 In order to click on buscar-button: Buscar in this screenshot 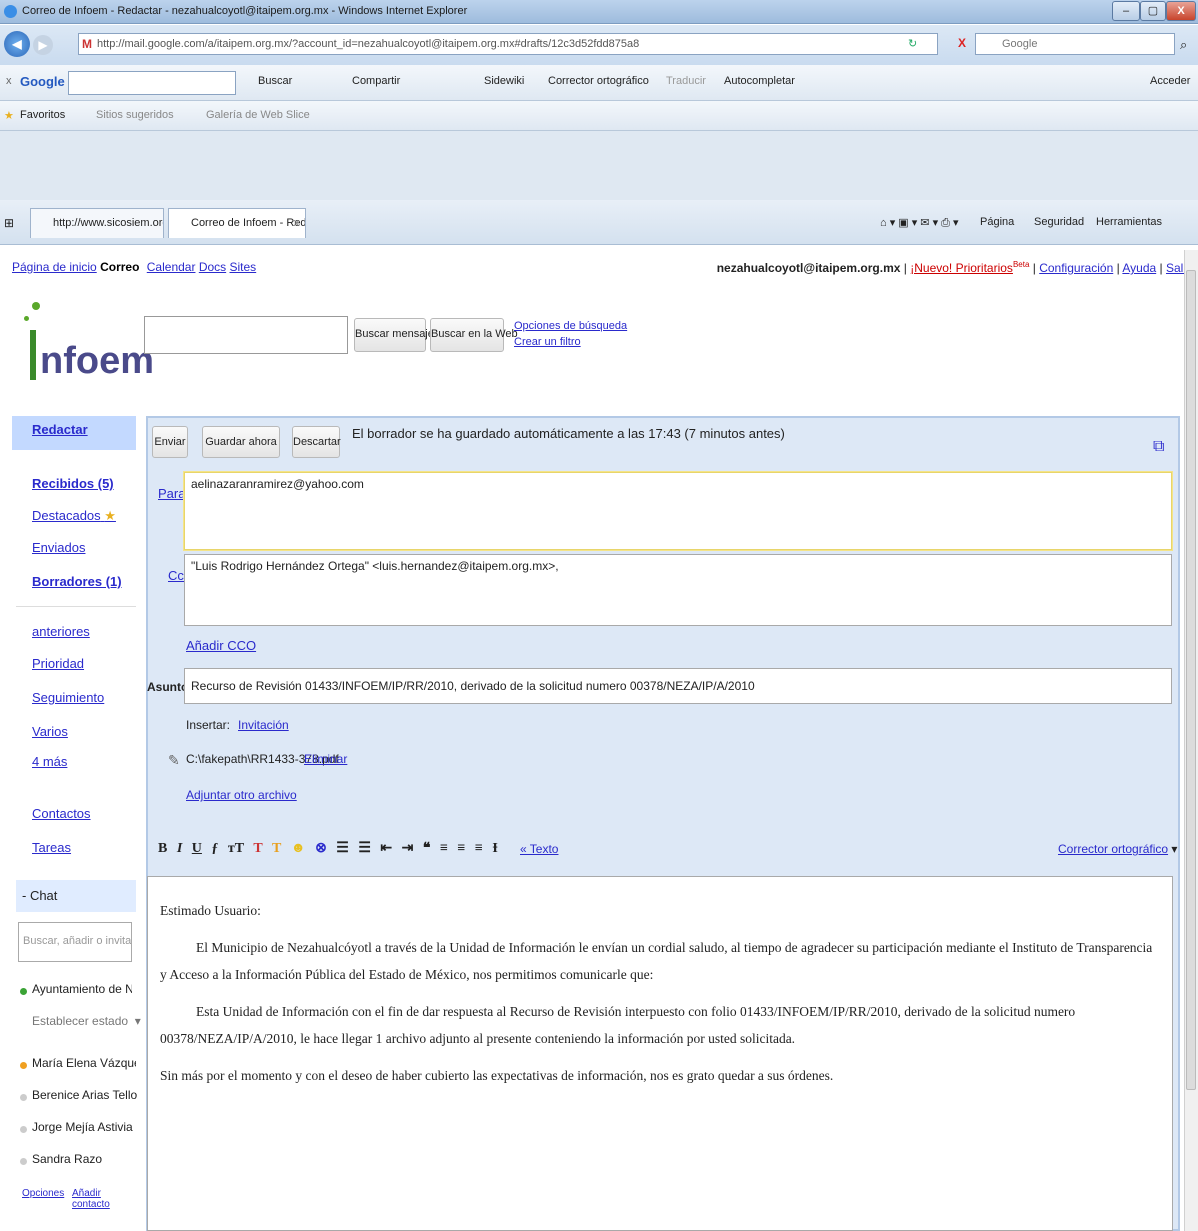, I will do `click(275, 81)`.